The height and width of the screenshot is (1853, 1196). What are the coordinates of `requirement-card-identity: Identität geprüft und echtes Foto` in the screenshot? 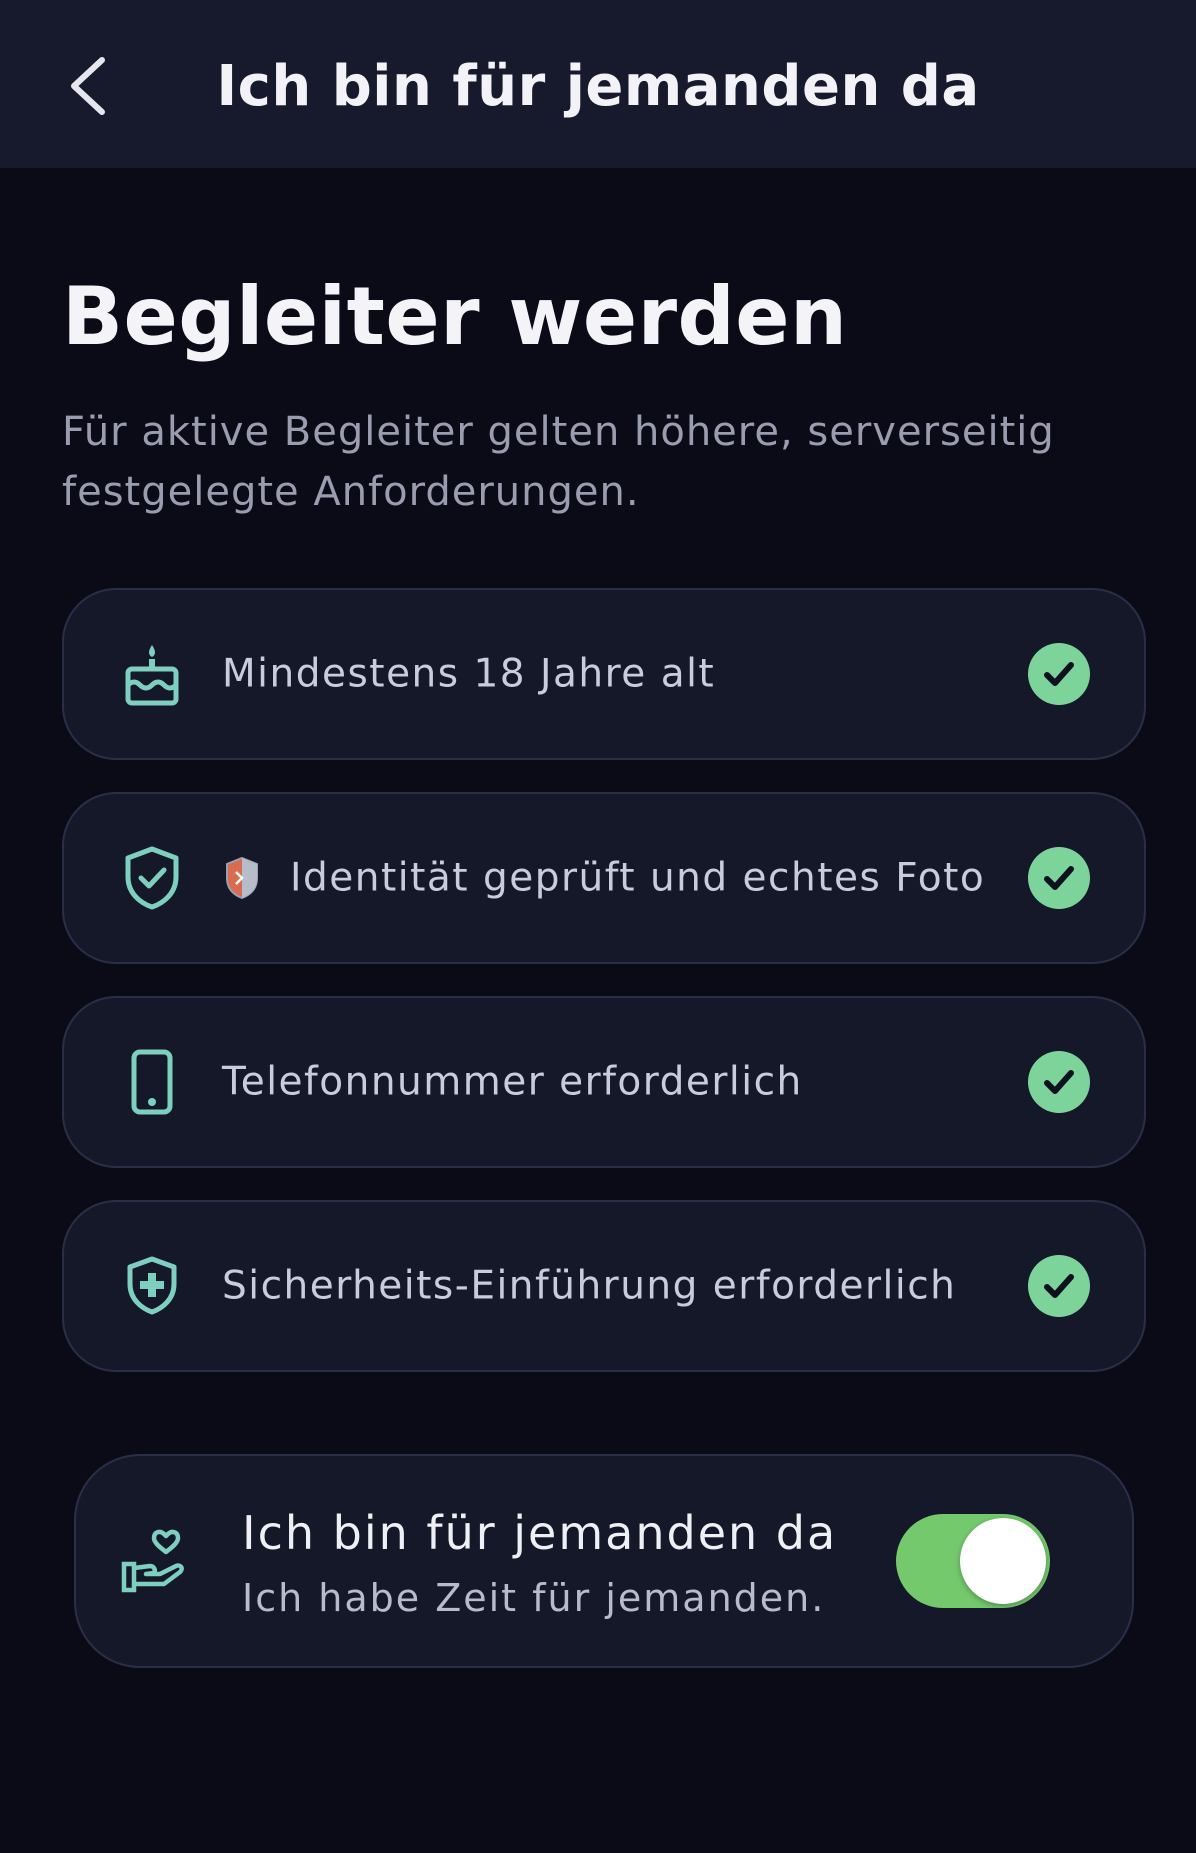 It's located at (604, 878).